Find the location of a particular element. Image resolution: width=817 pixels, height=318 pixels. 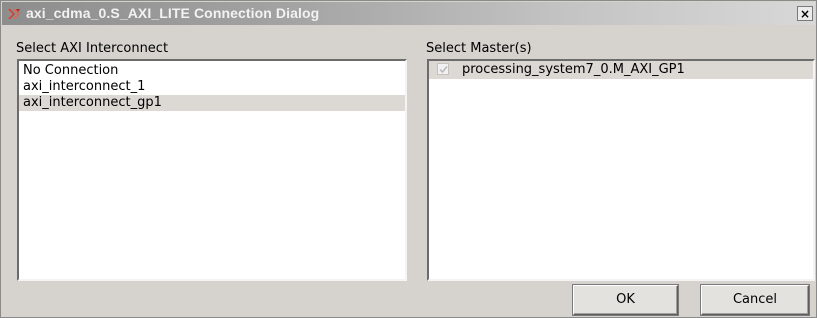

xilinx-logo-icon is located at coordinates (14, 14).